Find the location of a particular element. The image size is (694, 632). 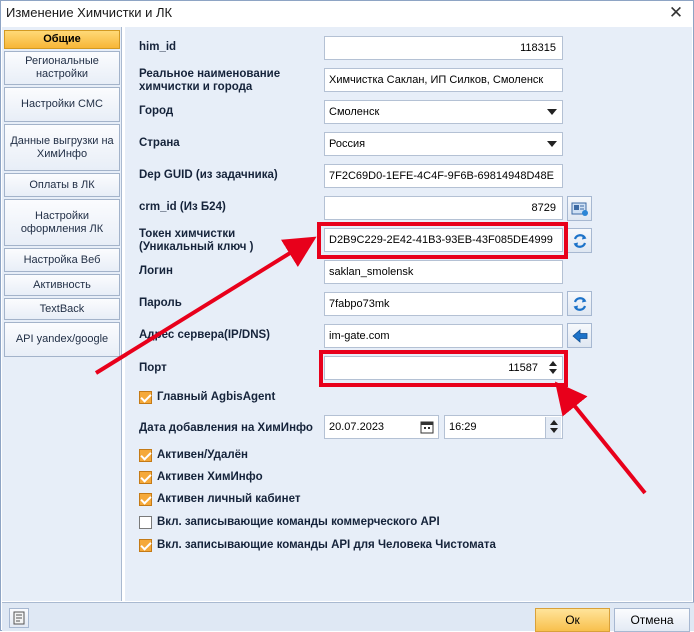

sidebar-item-api: API yandex/google is located at coordinates (62, 339).